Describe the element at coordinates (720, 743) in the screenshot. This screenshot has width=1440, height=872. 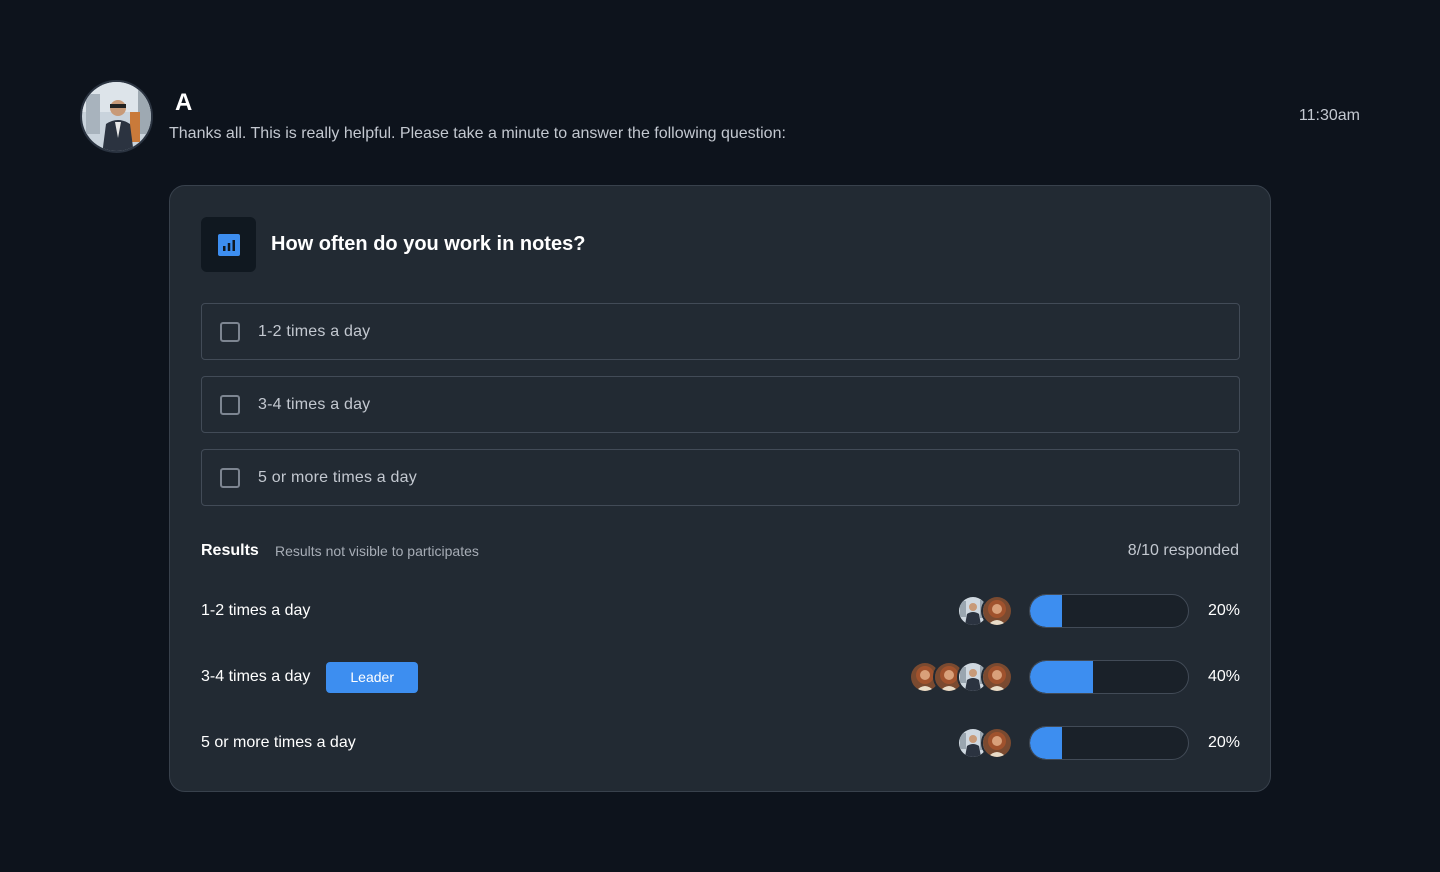
I see `result-row: 5 or more times a day 20%` at that location.